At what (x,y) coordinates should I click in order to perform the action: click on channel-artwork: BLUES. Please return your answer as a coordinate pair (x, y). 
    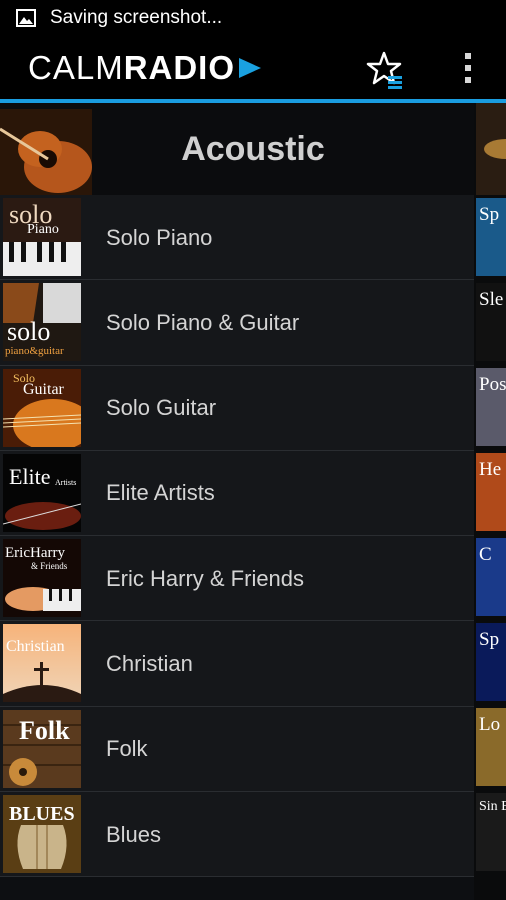
    Looking at the image, I should click on (42, 834).